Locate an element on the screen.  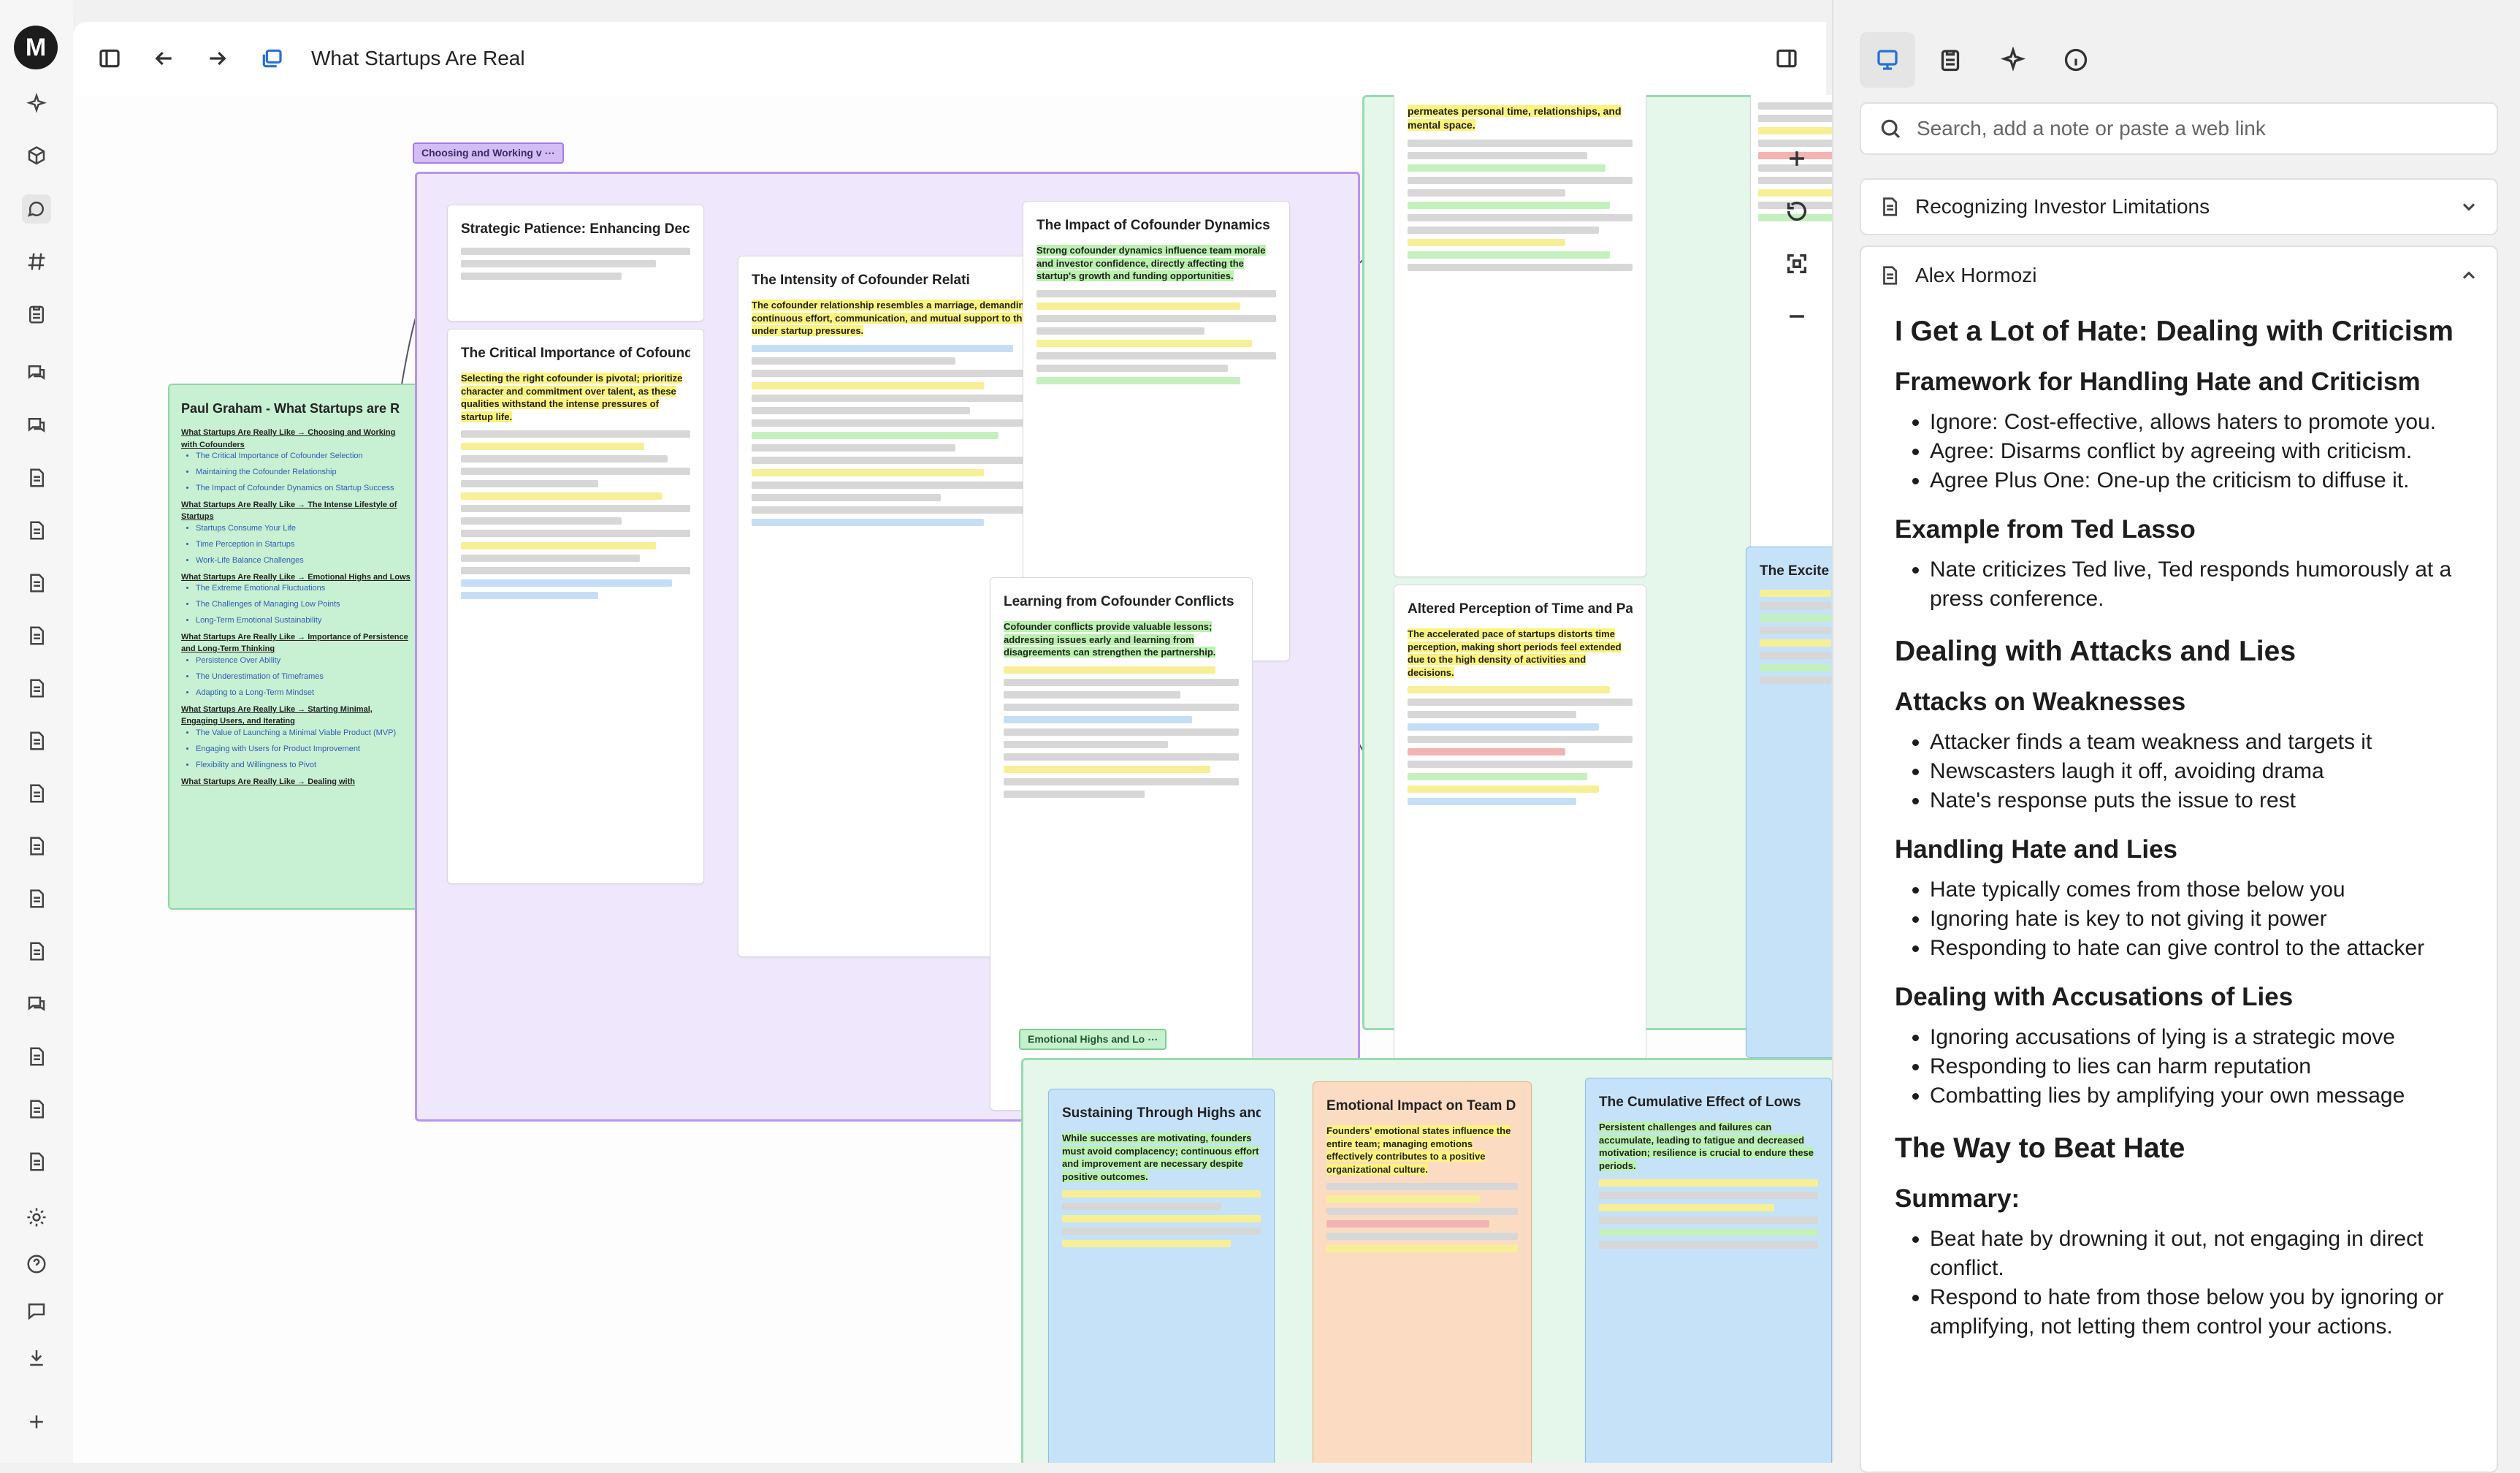
overview-link: Work-Life Balance Challenges is located at coordinates (303, 561).